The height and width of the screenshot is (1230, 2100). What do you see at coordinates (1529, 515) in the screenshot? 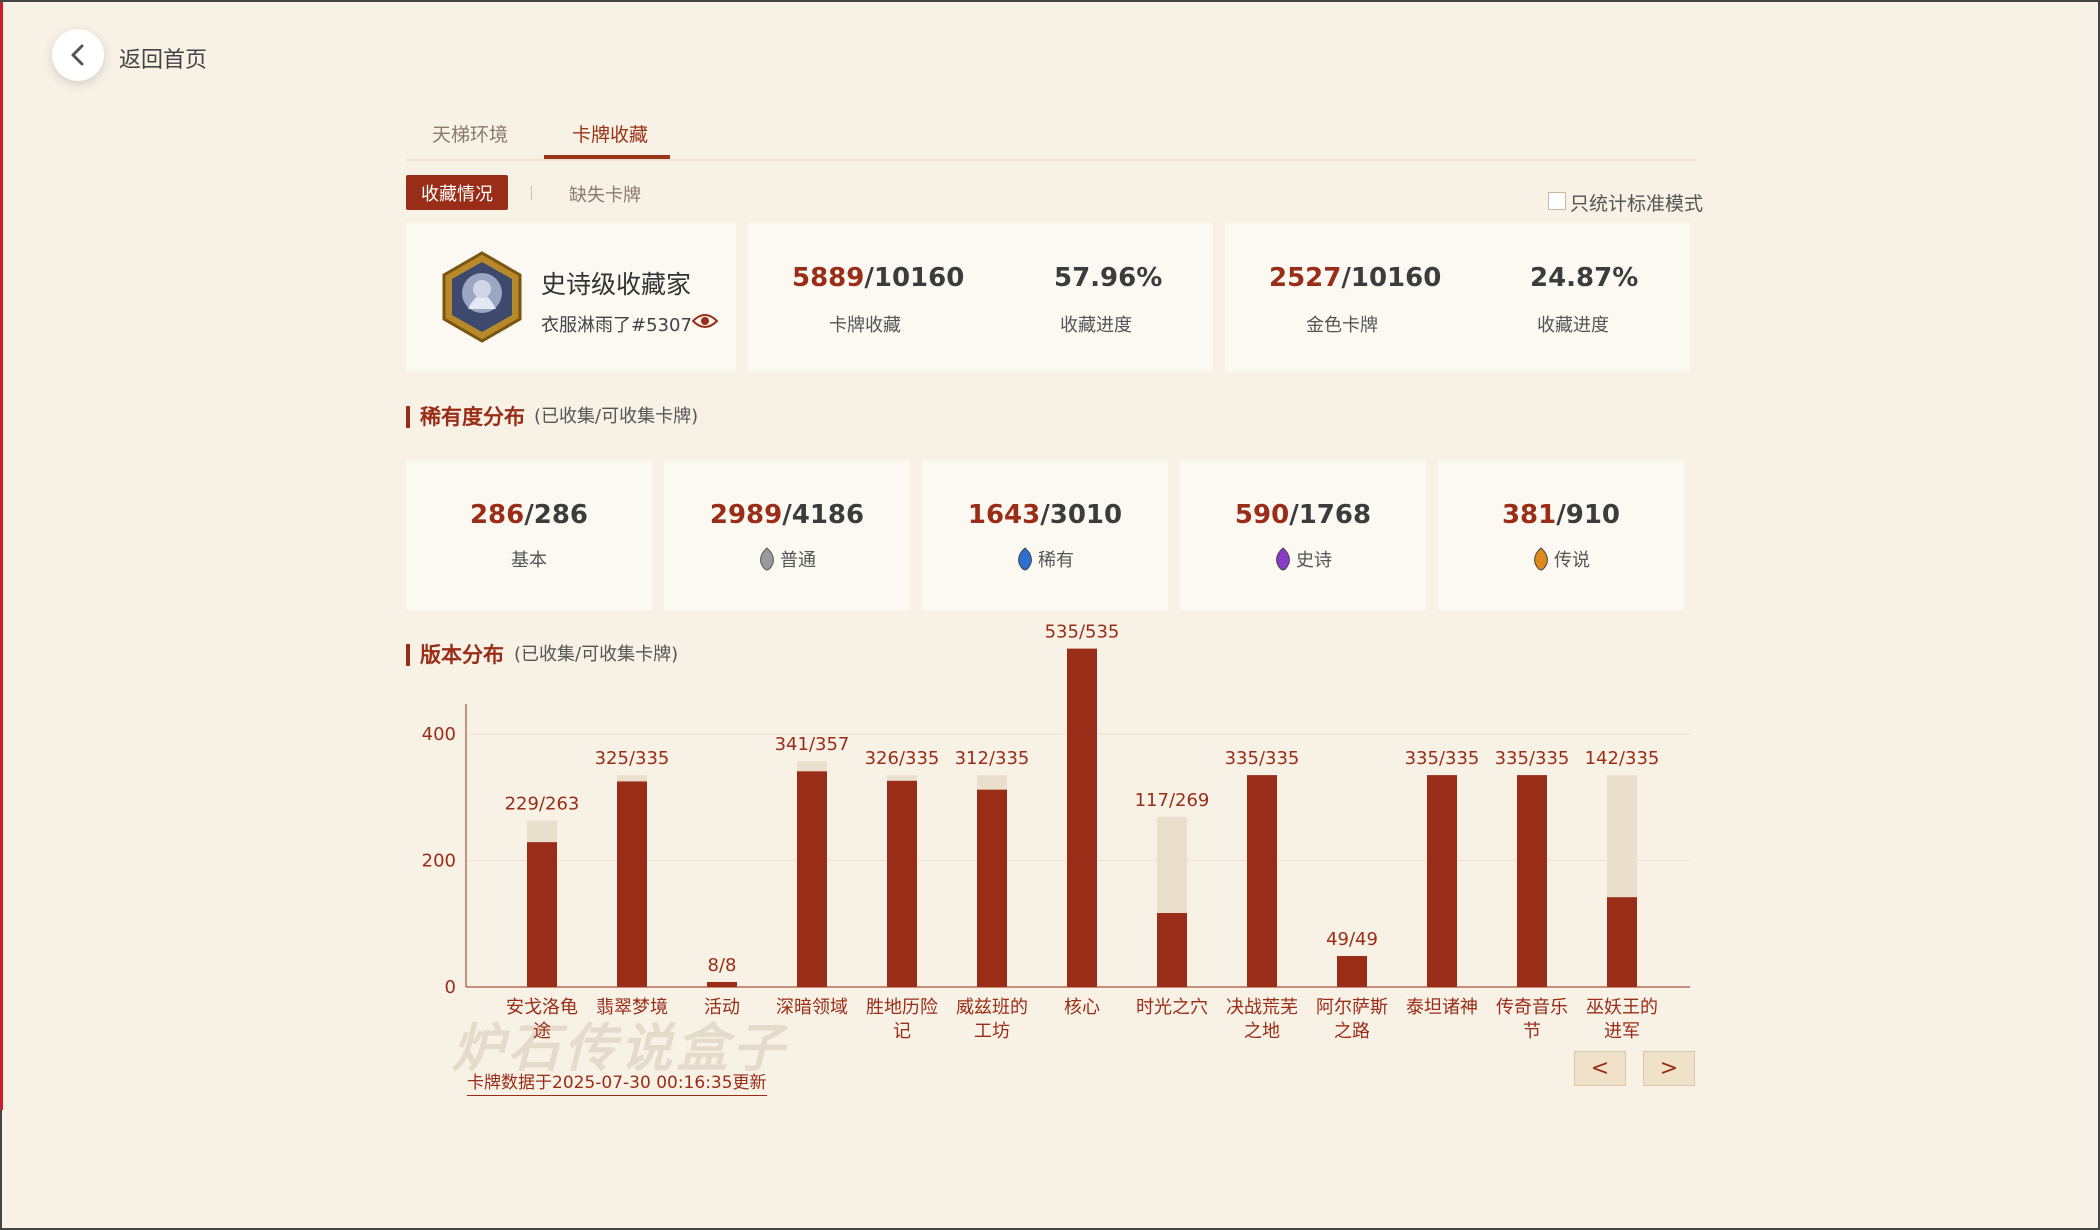
I see `rarity-owned: 381` at bounding box center [1529, 515].